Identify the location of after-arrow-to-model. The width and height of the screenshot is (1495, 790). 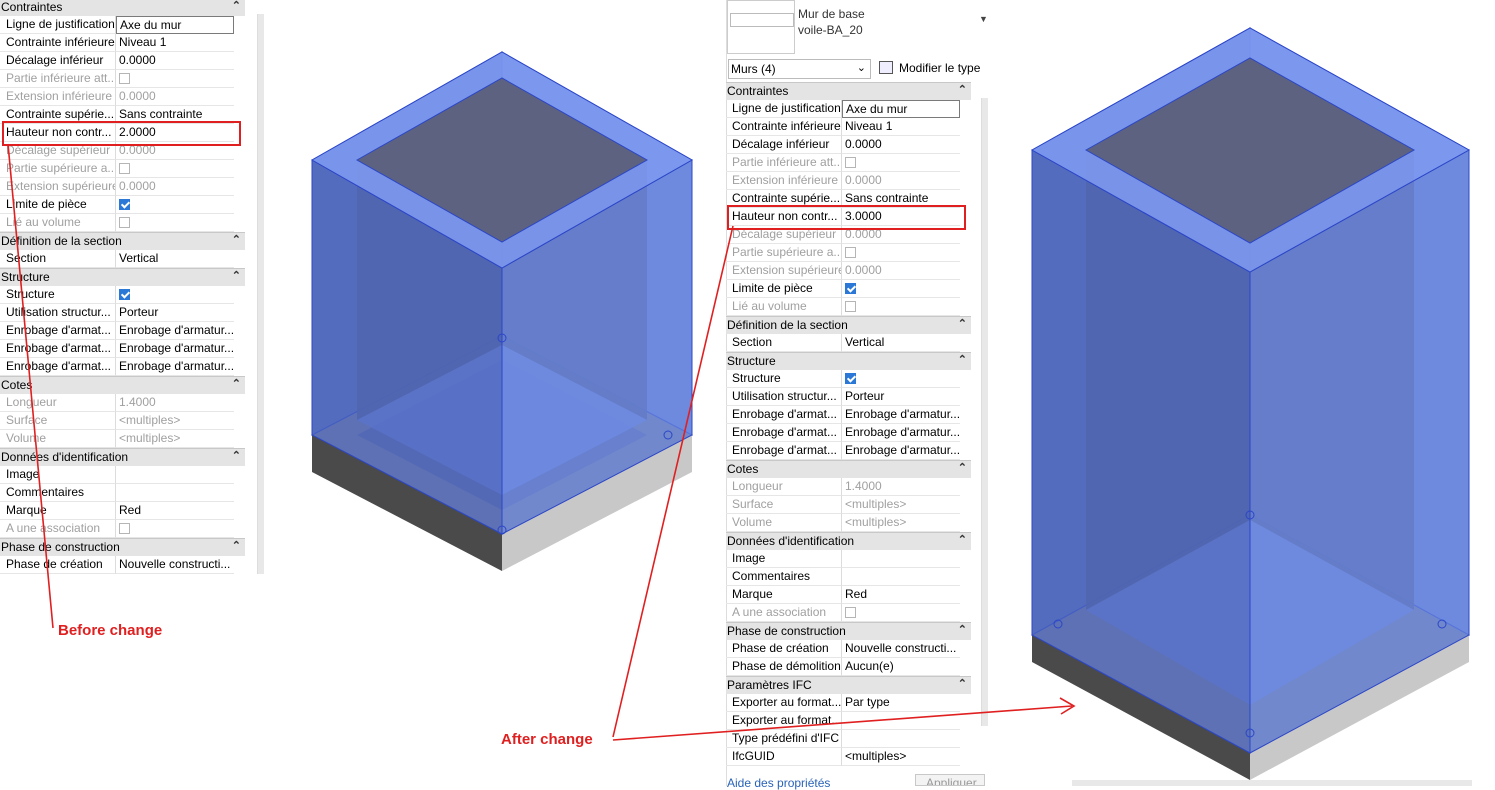
(842, 723).